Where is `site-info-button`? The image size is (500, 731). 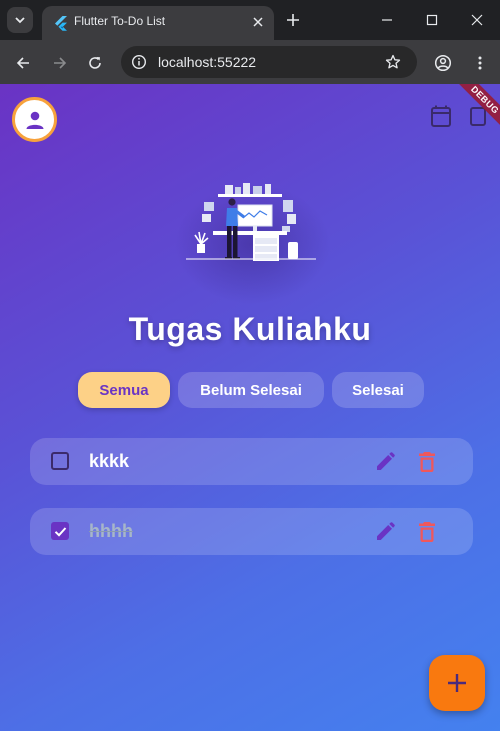
site-info-button is located at coordinates (139, 62).